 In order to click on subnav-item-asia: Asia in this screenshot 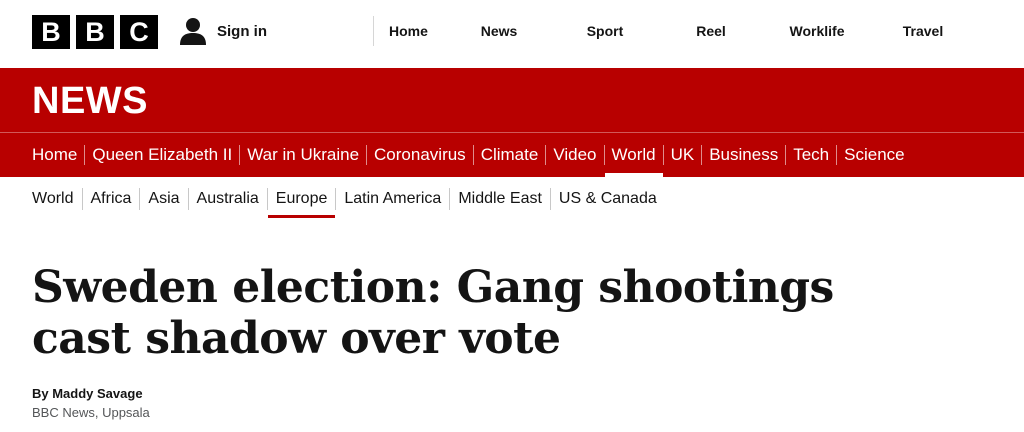, I will do `click(163, 199)`.